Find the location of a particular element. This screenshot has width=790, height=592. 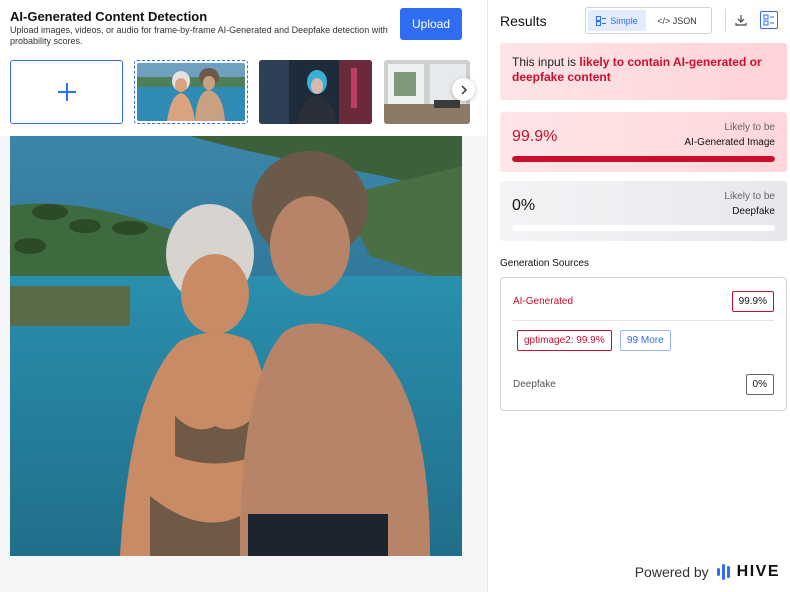

upload-button: Upload is located at coordinates (431, 24).